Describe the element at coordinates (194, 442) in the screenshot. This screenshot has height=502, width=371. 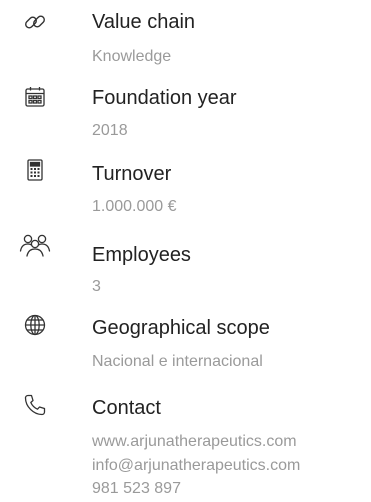
I see `contact-website-link: www.arjunatherapeutics.com` at that location.